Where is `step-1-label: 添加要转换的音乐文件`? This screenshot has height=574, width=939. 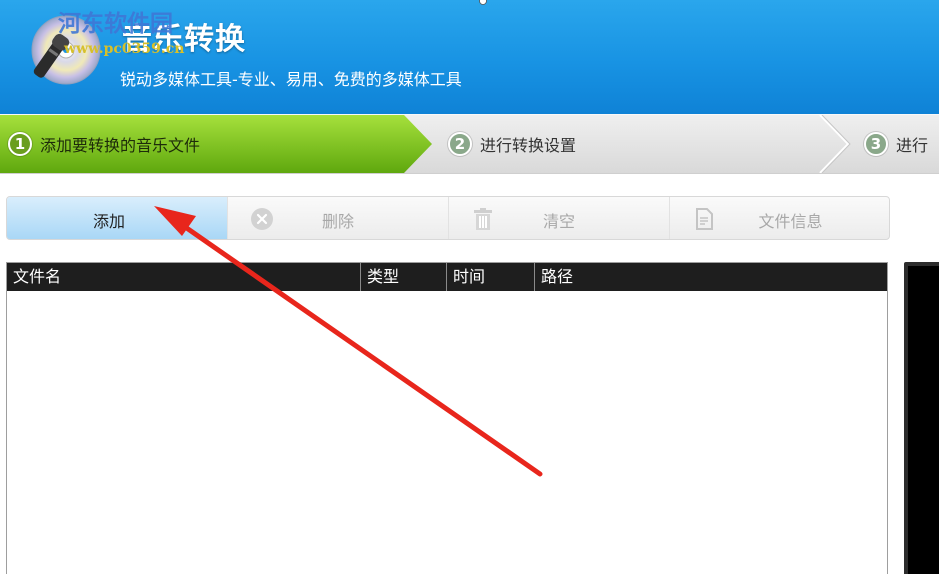 step-1-label: 添加要转换的音乐文件 is located at coordinates (120, 145).